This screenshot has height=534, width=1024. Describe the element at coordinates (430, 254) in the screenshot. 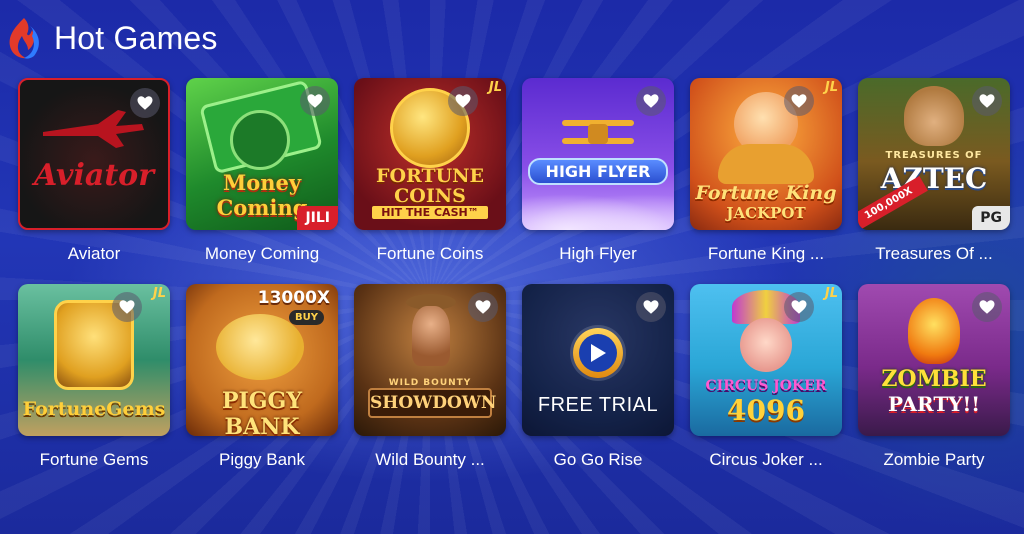

I see `game-name: Fortune Coins` at that location.